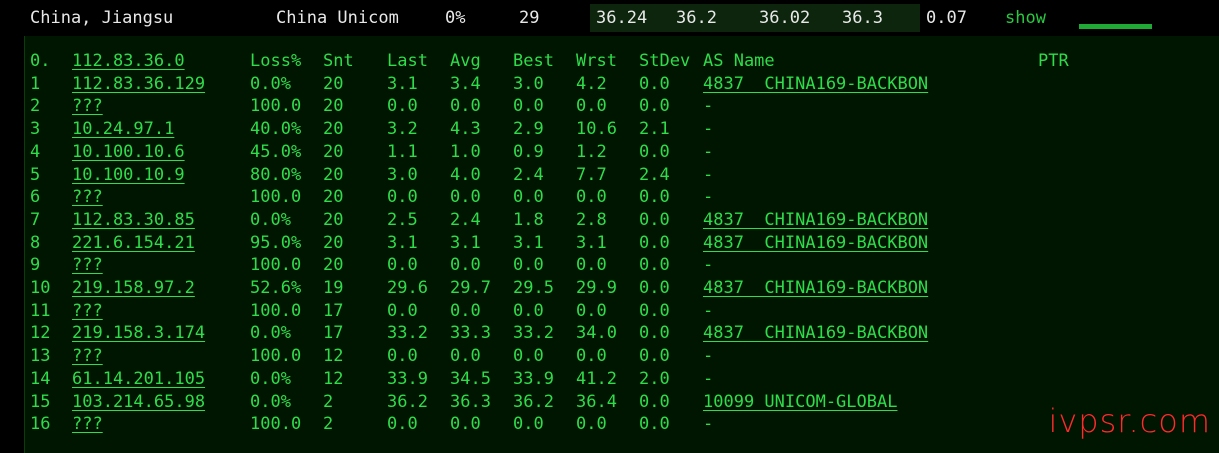 Image resolution: width=1219 pixels, height=453 pixels. Describe the element at coordinates (128, 61) in the screenshot. I see `header-host: 112.83.36.0` at that location.